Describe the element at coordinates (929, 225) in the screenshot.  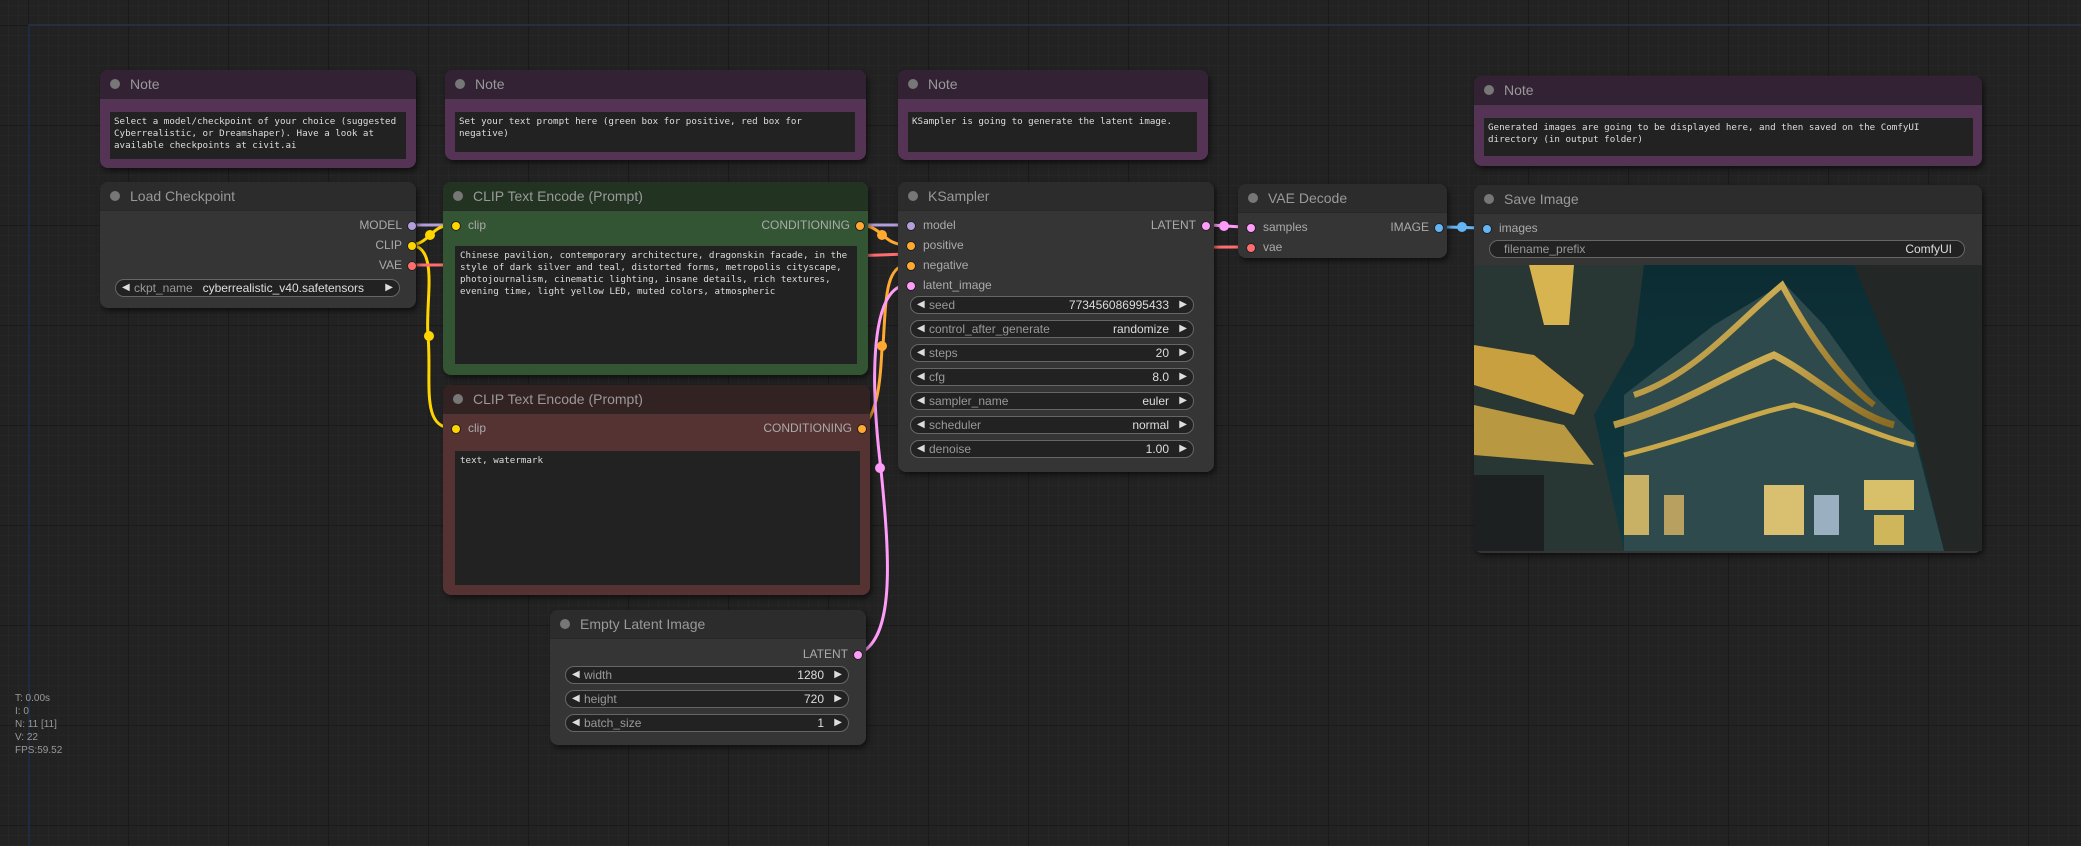
I see `input-model: model` at that location.